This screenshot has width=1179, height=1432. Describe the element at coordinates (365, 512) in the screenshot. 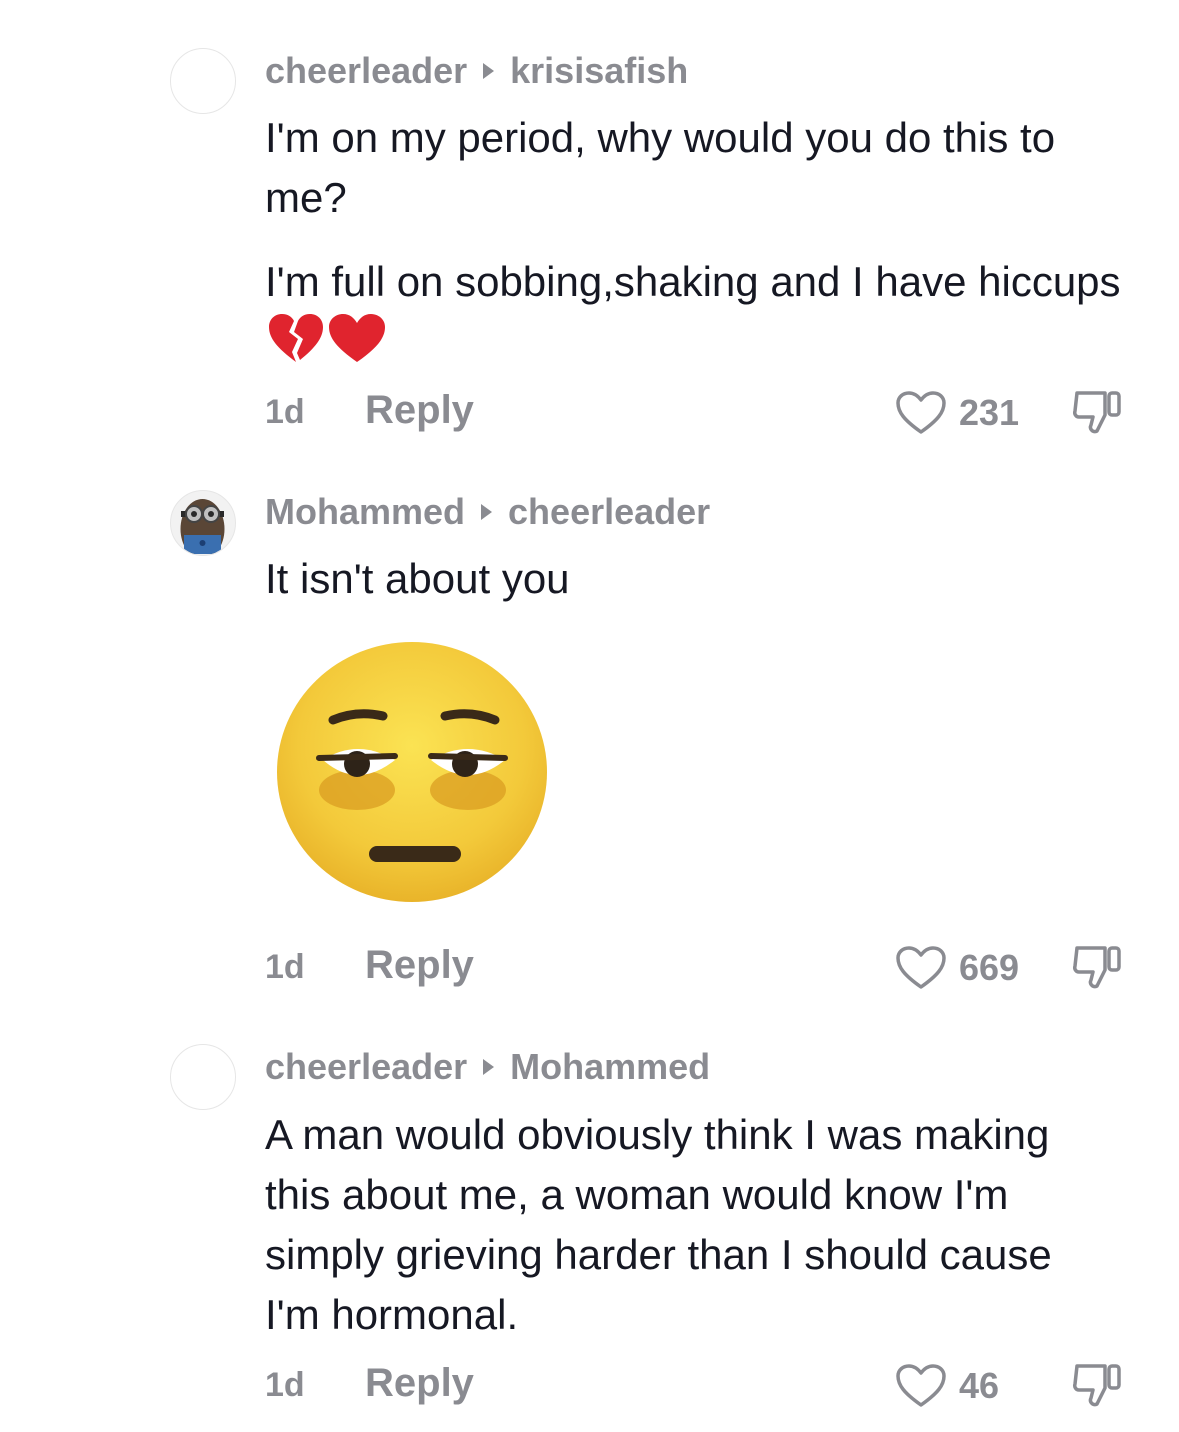

I see `author-name: Mohammed` at that location.